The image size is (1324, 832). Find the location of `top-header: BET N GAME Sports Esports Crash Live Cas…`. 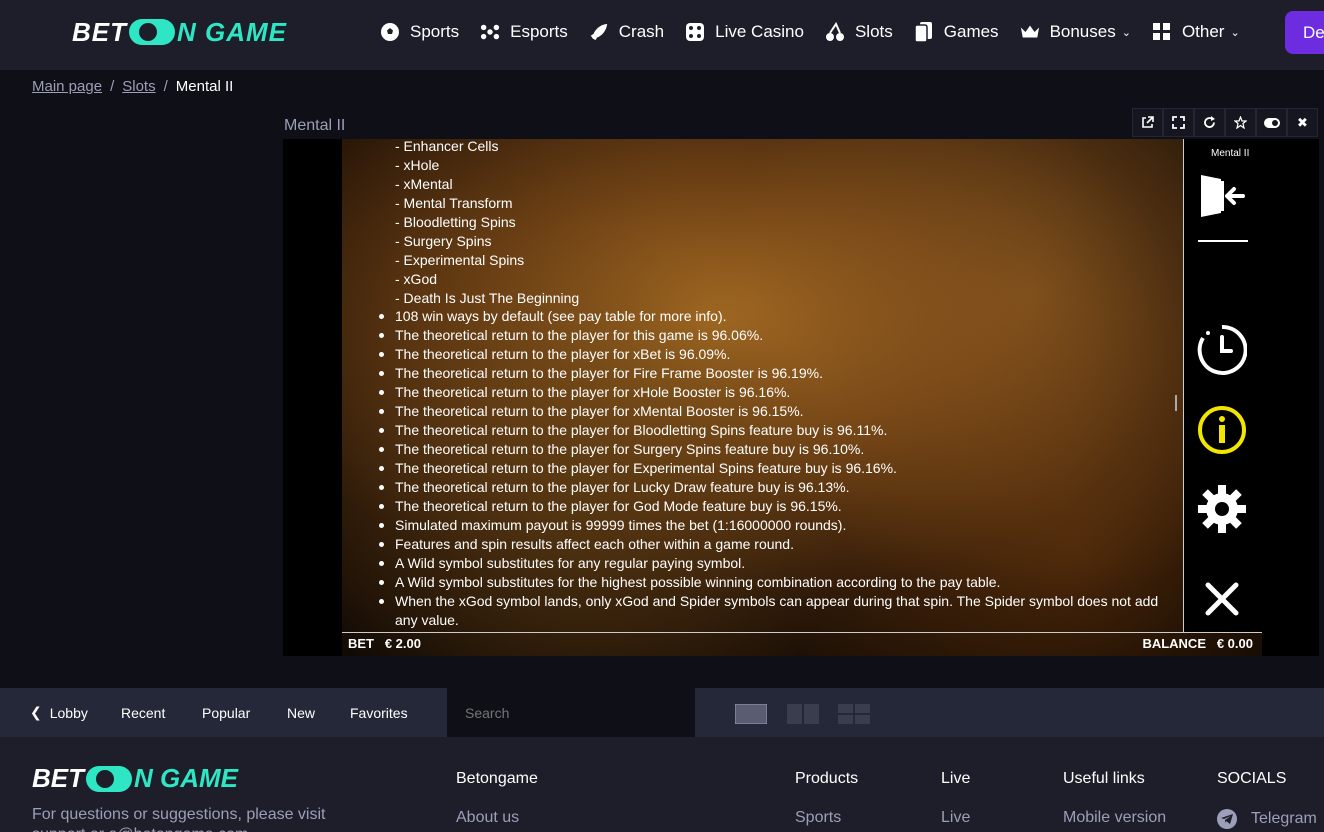

top-header: BET N GAME Sports Esports Crash Live Cas… is located at coordinates (662, 35).